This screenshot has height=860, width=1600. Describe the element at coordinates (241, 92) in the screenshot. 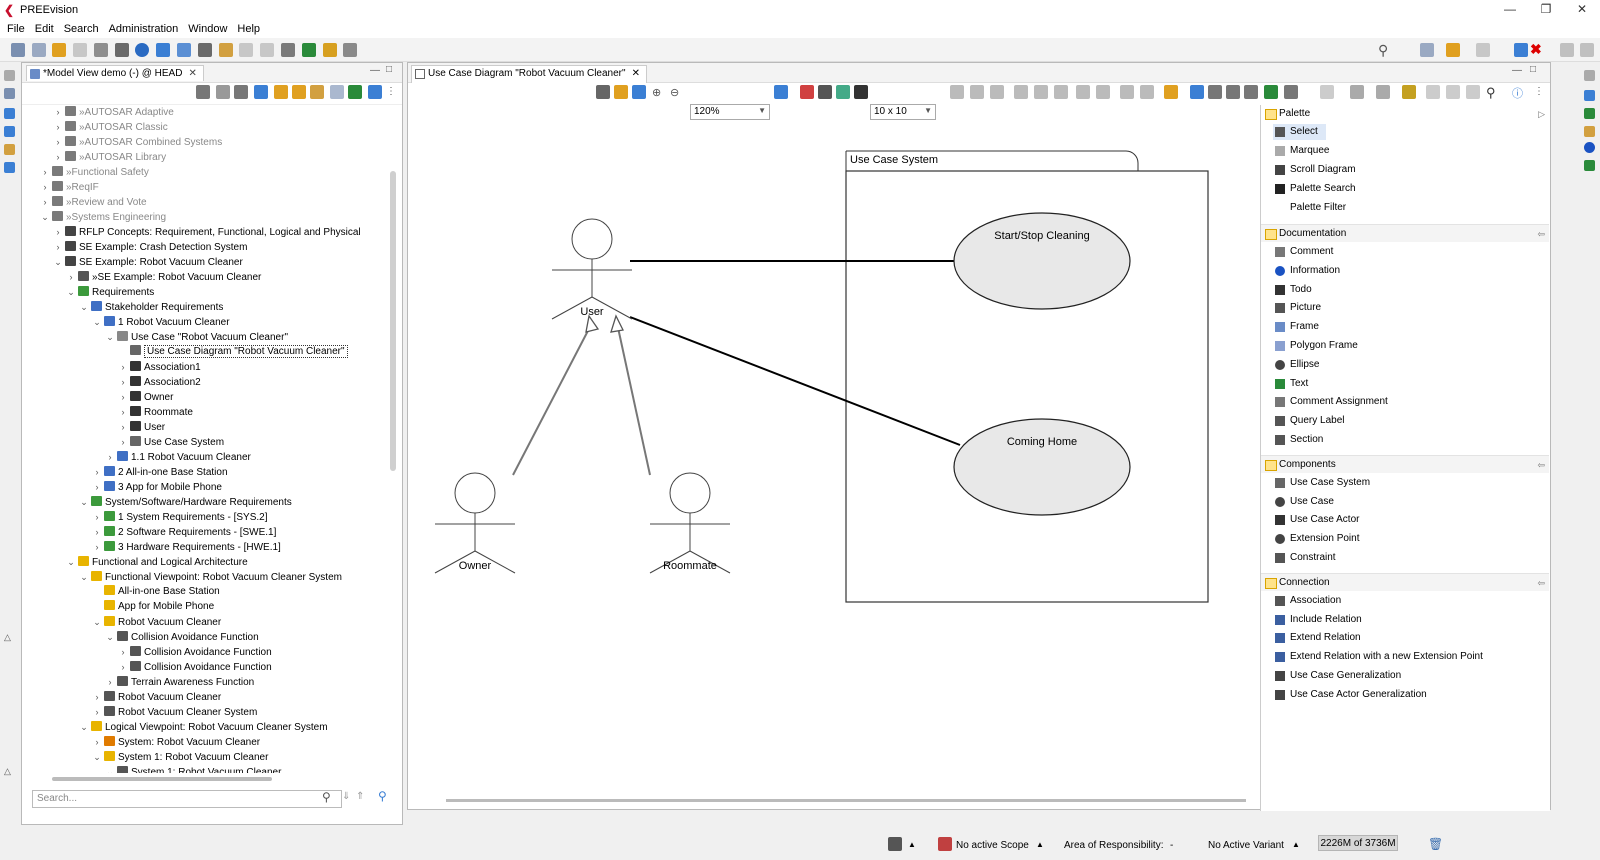

I see `expand-icon` at that location.